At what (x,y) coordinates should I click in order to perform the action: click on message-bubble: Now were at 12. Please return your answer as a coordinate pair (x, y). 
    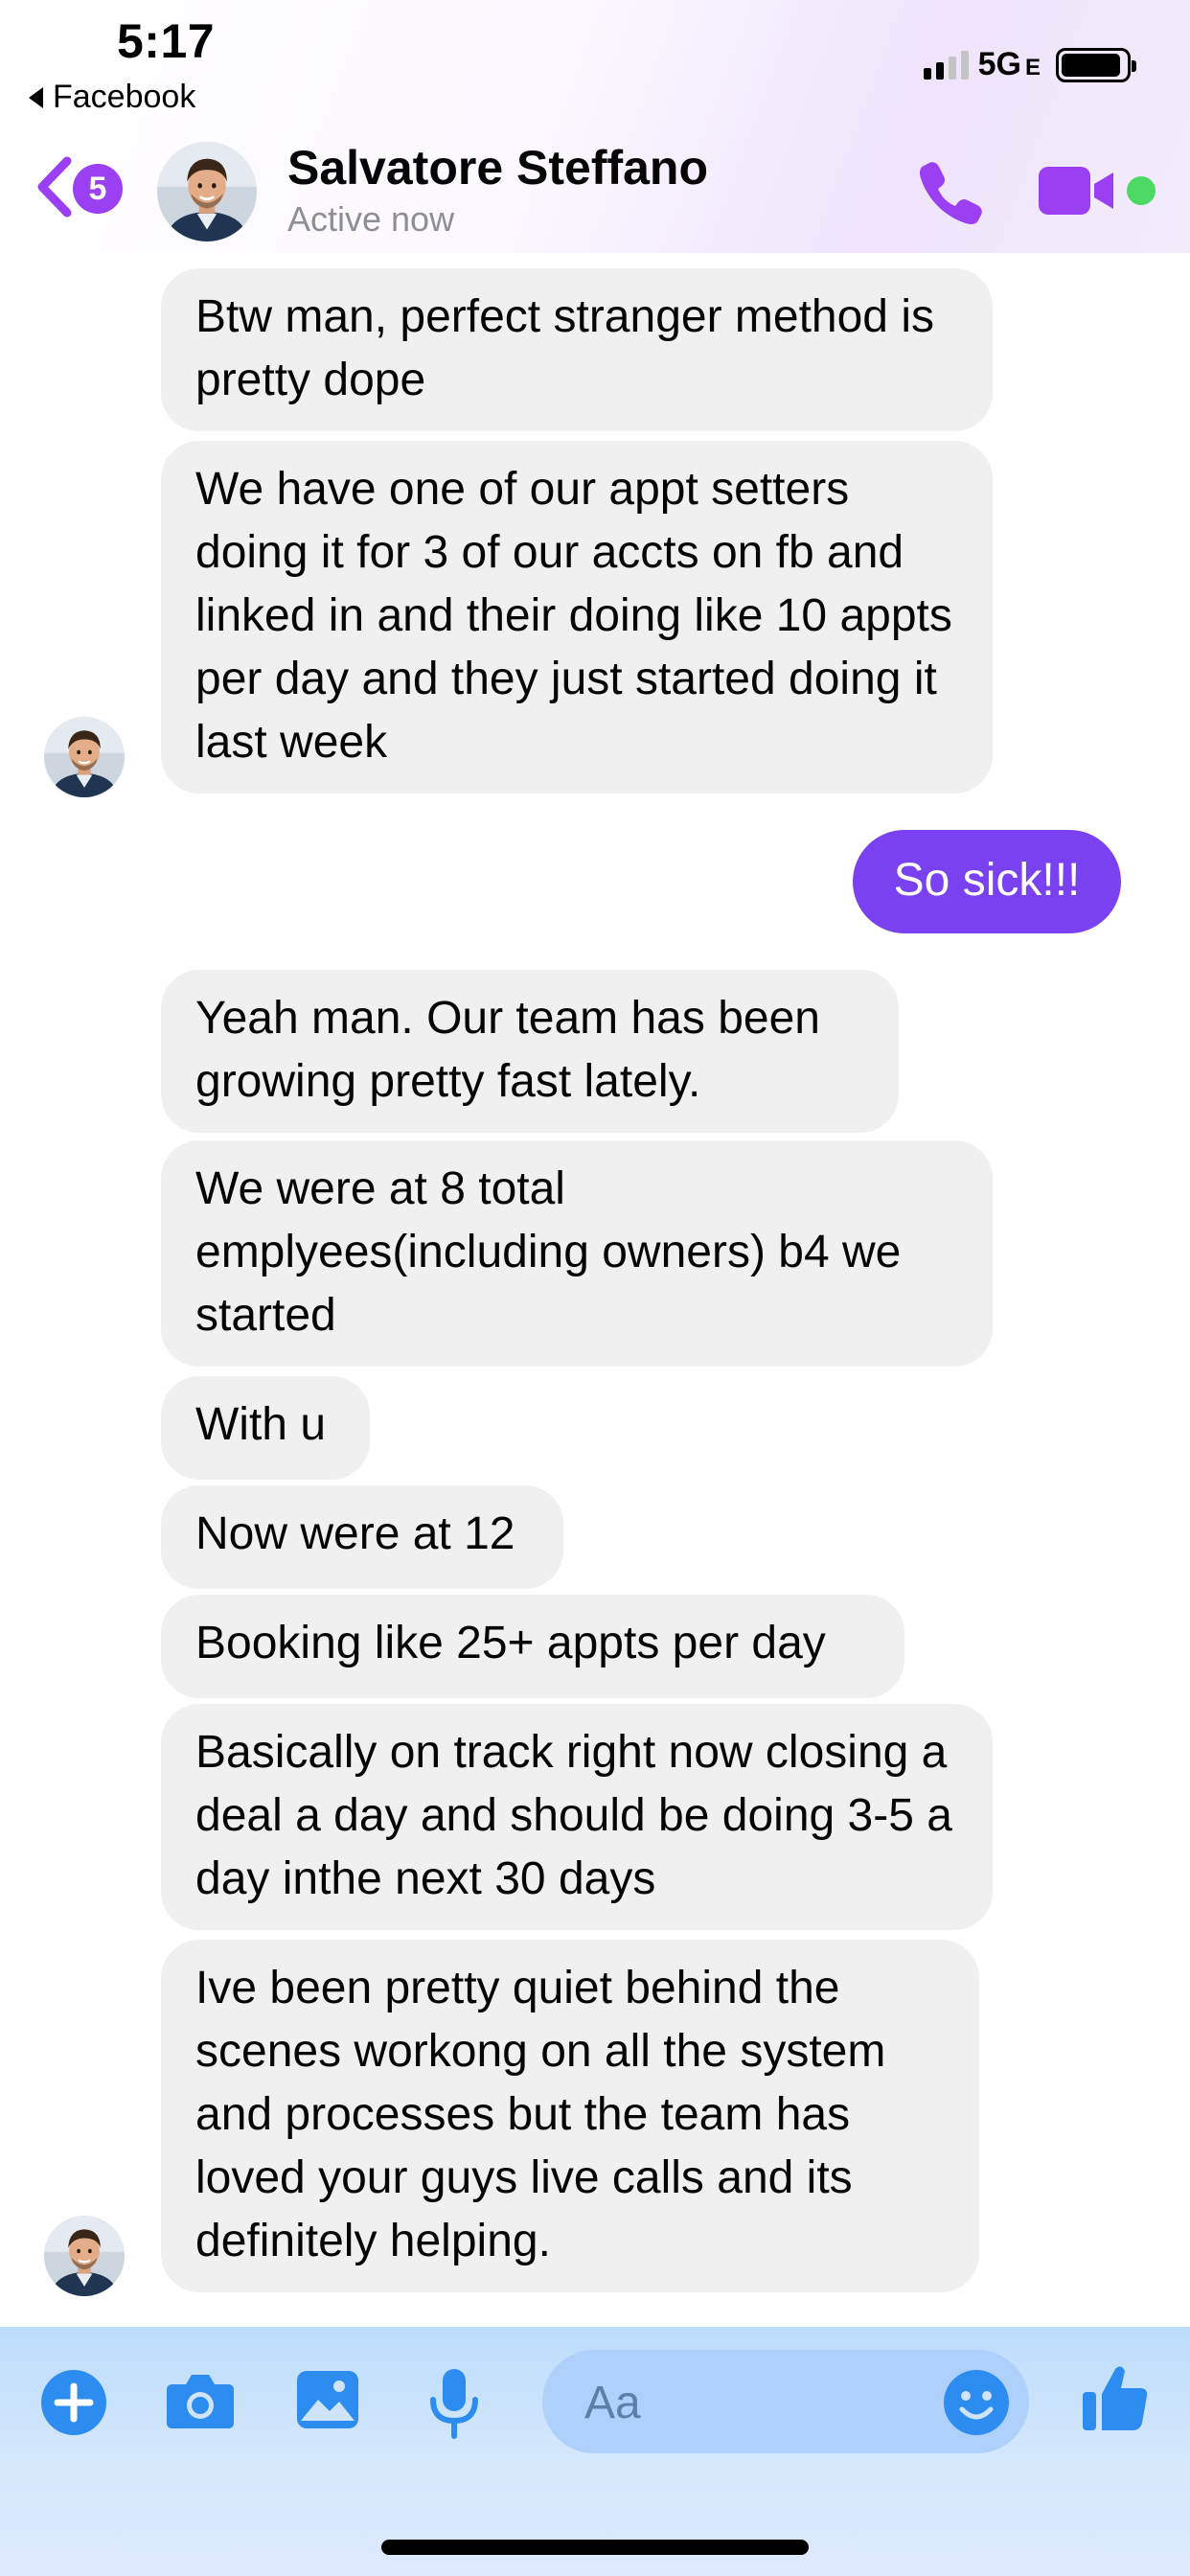
    Looking at the image, I should click on (362, 1537).